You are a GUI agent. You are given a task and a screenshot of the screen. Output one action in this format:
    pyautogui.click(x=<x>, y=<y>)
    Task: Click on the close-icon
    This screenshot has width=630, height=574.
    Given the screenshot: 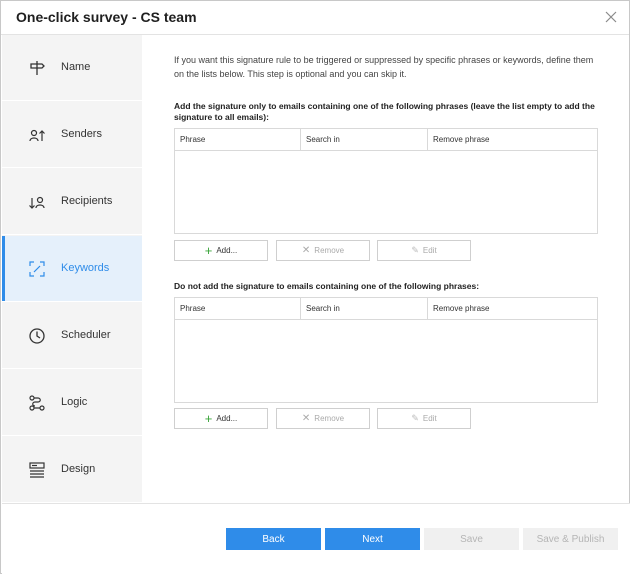 What is the action you would take?
    pyautogui.click(x=611, y=17)
    